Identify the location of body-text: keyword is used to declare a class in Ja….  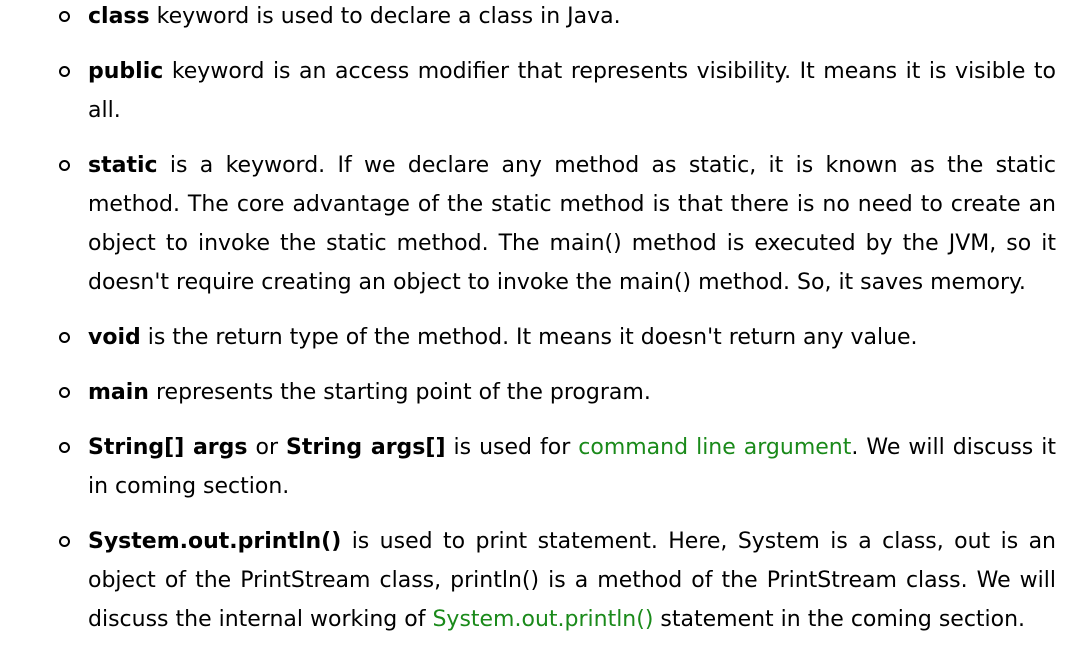
(385, 16).